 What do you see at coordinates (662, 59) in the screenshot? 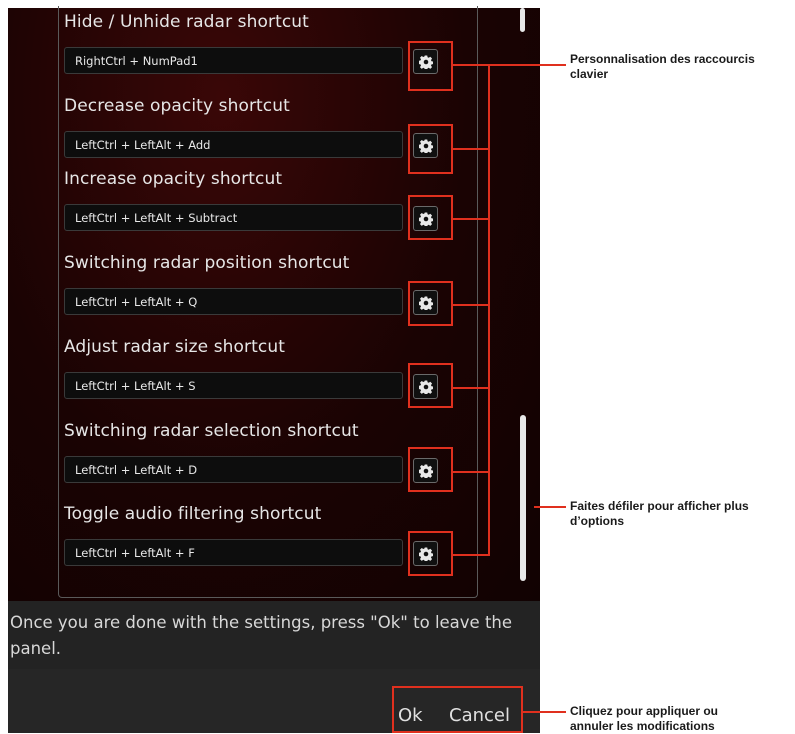
I see `annotation-line: Personnalisation des raccourcis` at bounding box center [662, 59].